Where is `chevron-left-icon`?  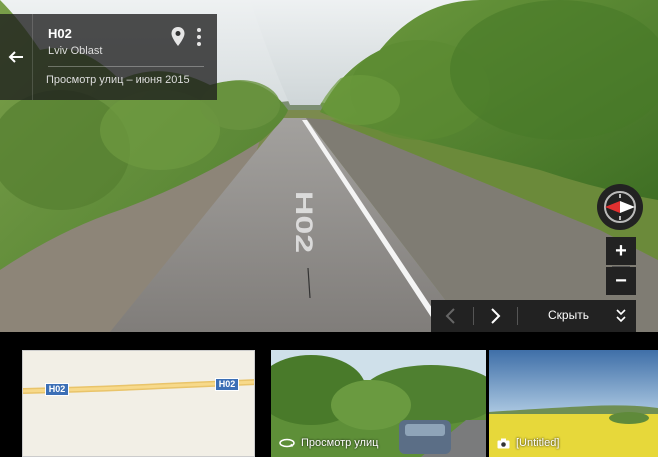
chevron-left-icon is located at coordinates (451, 316).